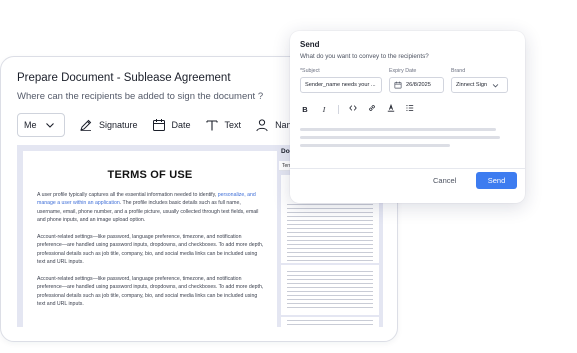  I want to click on page-title: Prepare Document - Sublease Agreement, so click(124, 78).